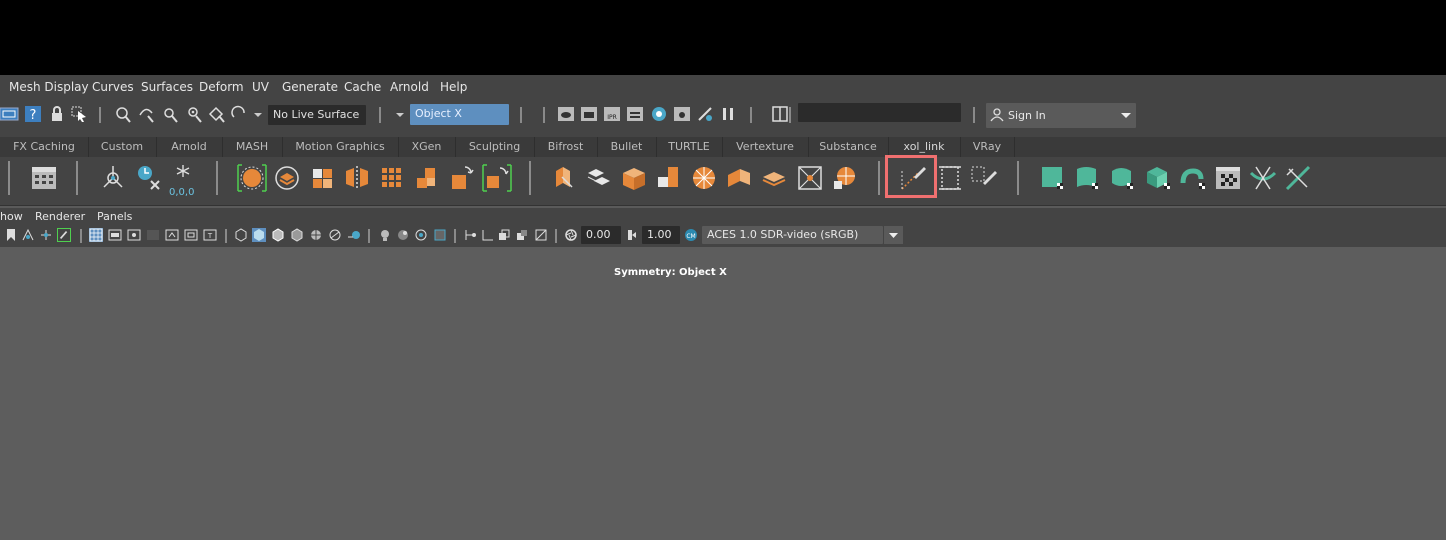 The image size is (1446, 540). Describe the element at coordinates (1228, 178) in the screenshot. I see `uv-editor-icon` at that location.